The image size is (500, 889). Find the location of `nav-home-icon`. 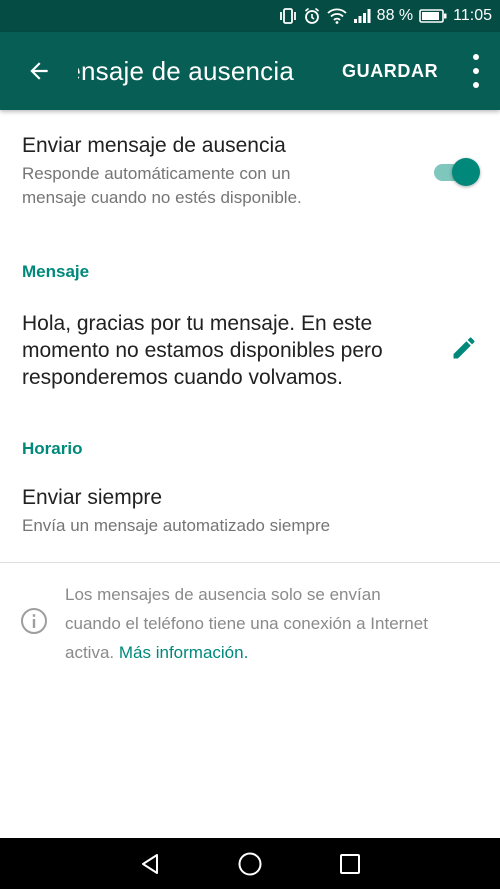

nav-home-icon is located at coordinates (250, 863).